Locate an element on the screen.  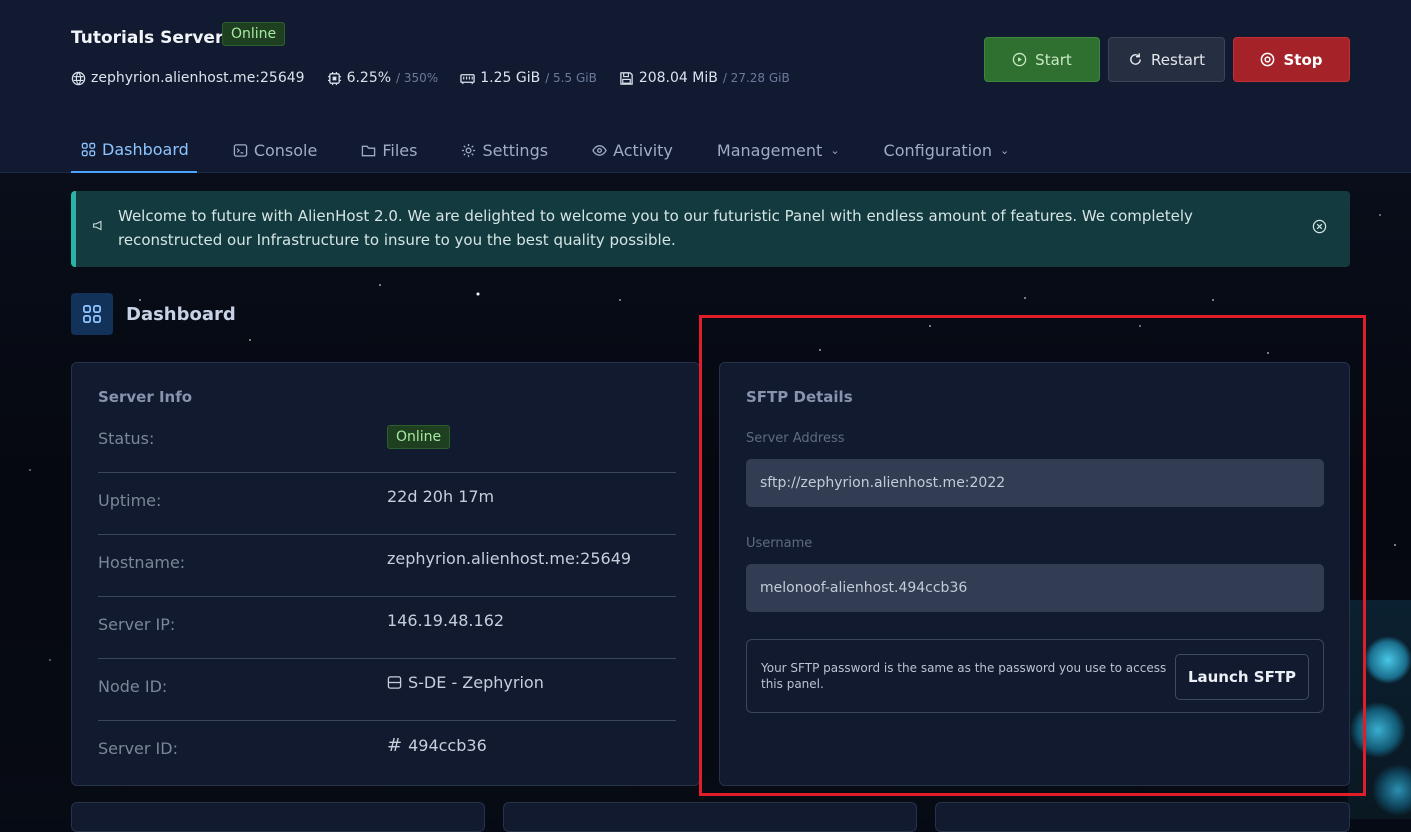
stop-circle-icon is located at coordinates (1268, 59).